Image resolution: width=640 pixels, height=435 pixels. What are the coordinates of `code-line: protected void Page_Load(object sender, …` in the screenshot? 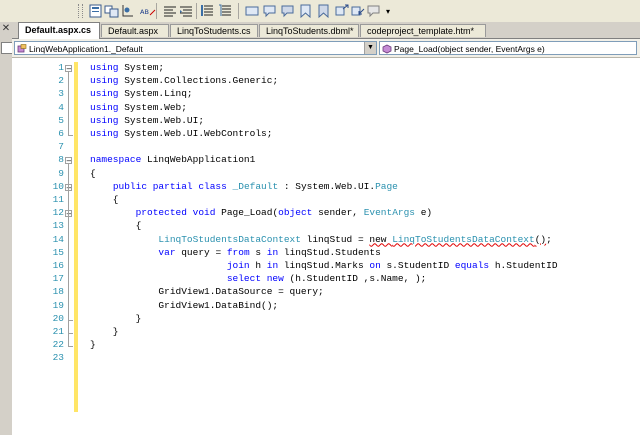 It's located at (284, 213).